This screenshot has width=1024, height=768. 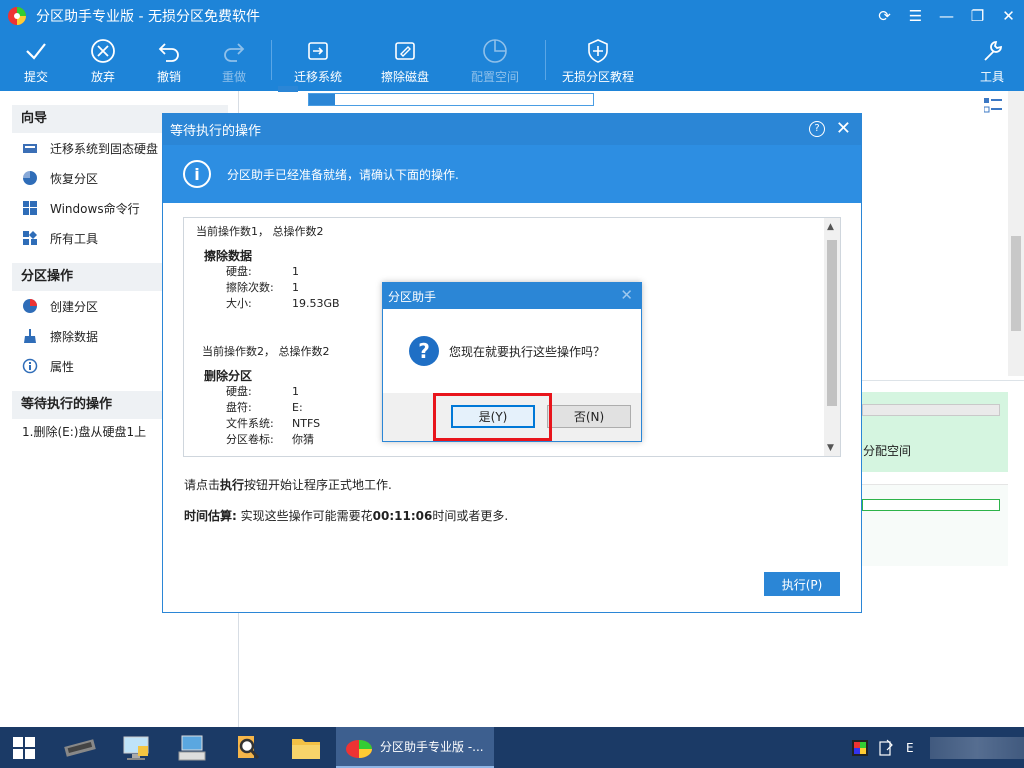 What do you see at coordinates (62, 366) in the screenshot?
I see `sidebar-item-label: 属性` at bounding box center [62, 366].